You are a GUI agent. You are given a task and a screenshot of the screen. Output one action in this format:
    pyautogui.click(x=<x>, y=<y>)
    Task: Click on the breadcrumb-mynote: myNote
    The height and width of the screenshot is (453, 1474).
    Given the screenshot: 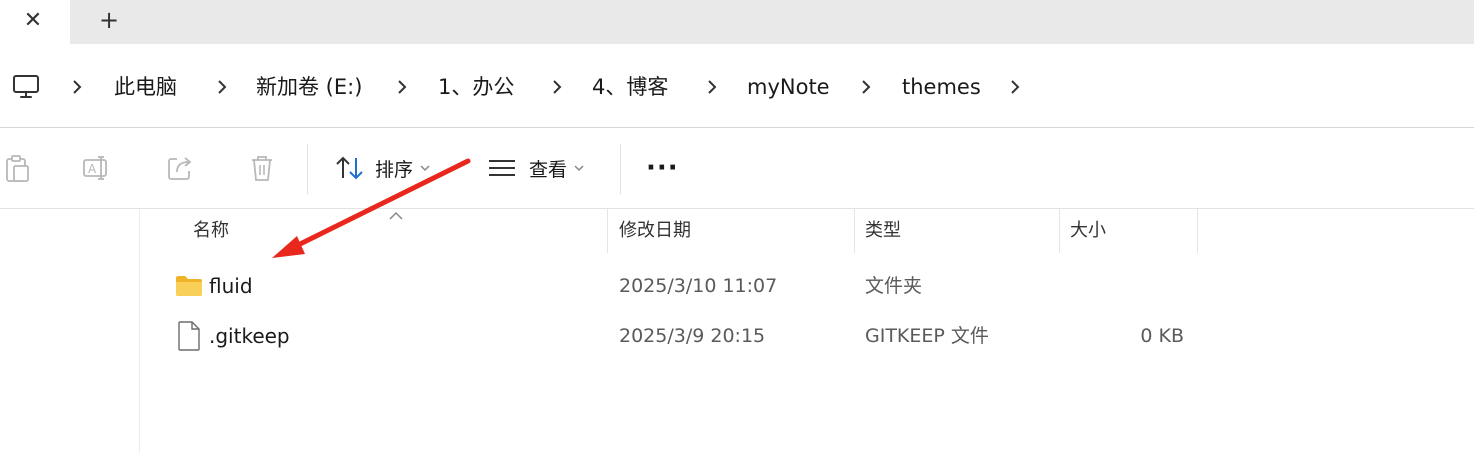 What is the action you would take?
    pyautogui.click(x=788, y=87)
    